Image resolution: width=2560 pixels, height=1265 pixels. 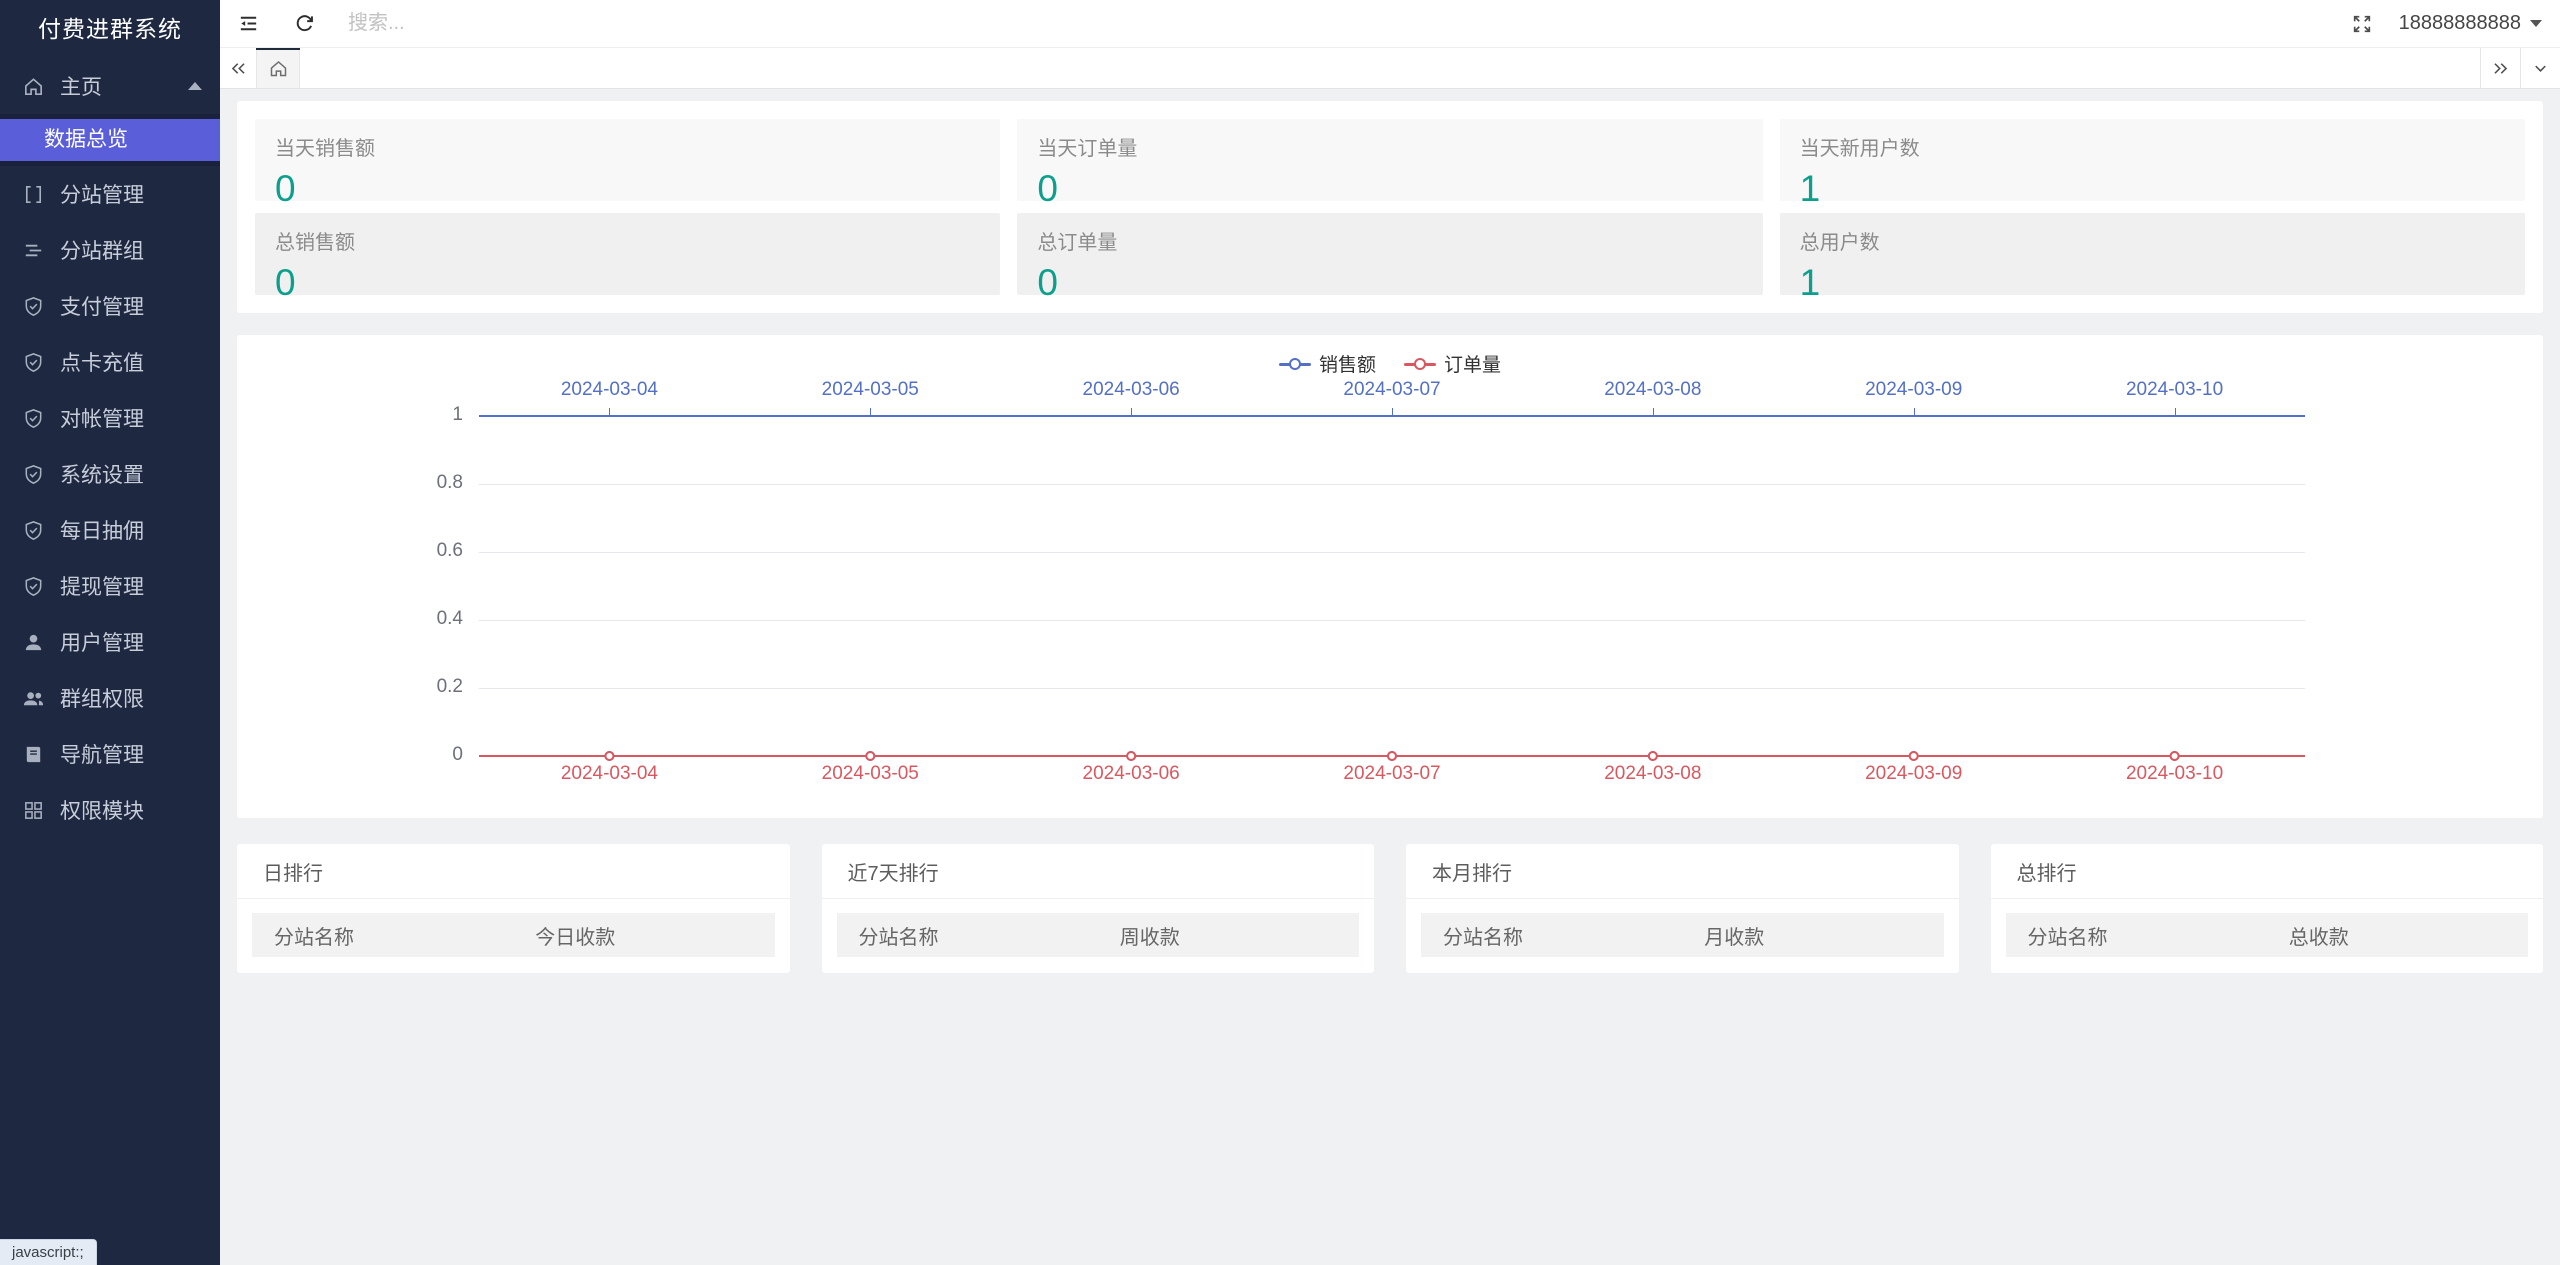 What do you see at coordinates (278, 67) in the screenshot?
I see `tab-home` at bounding box center [278, 67].